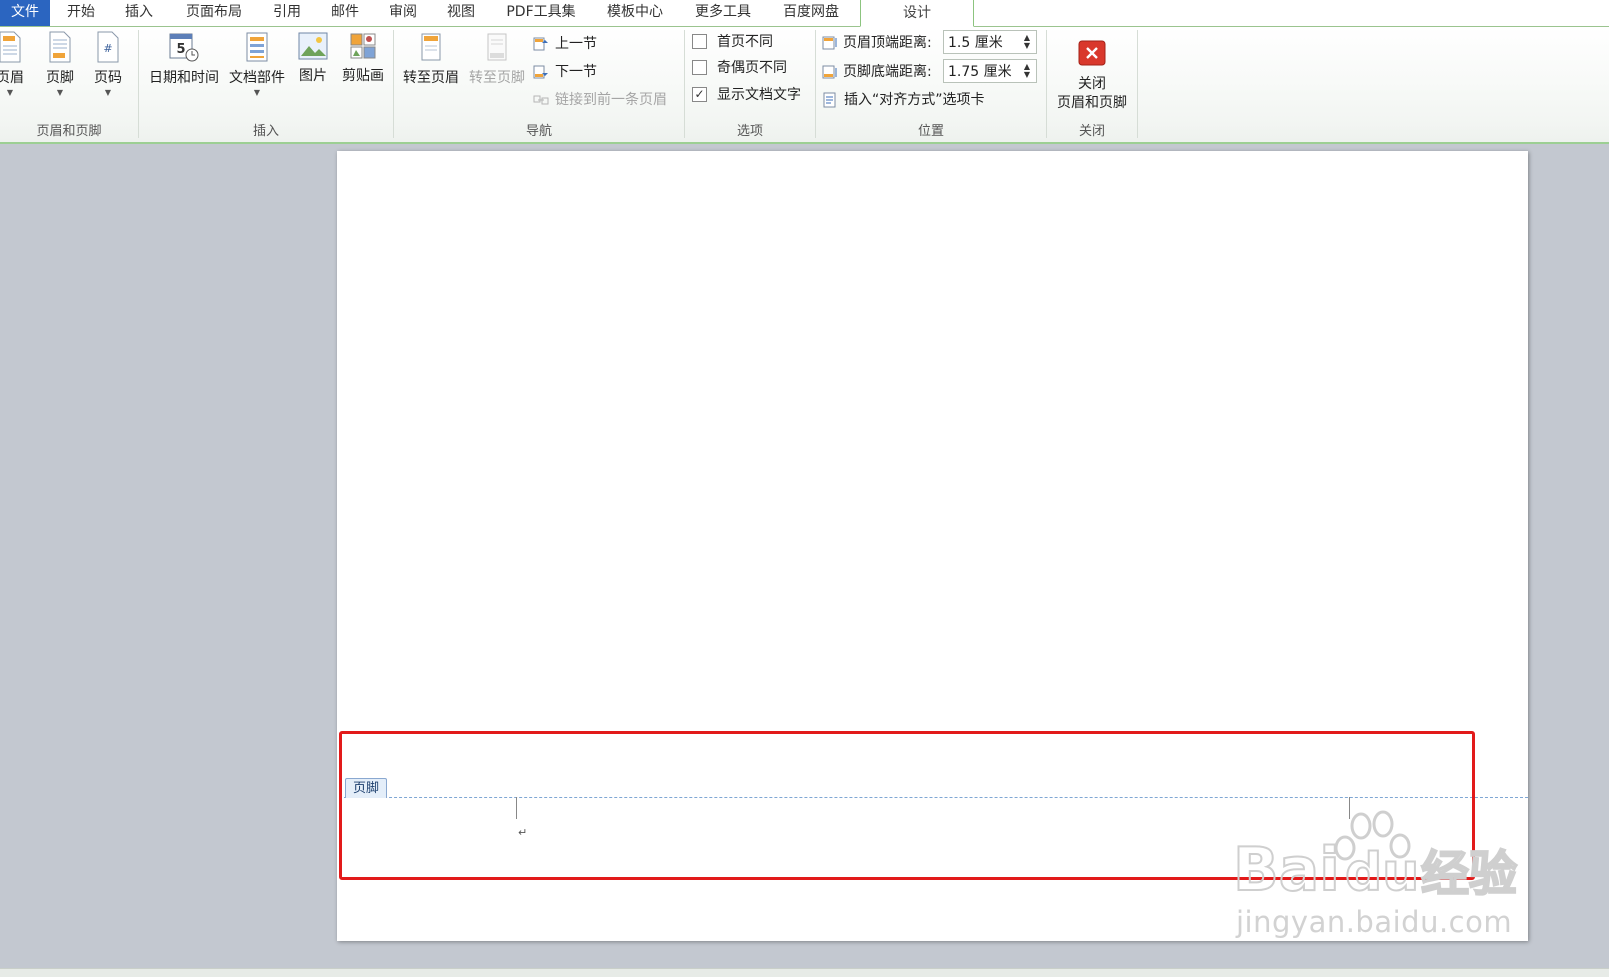 Image resolution: width=1609 pixels, height=977 pixels. I want to click on tab-file: 文件, so click(25, 13).